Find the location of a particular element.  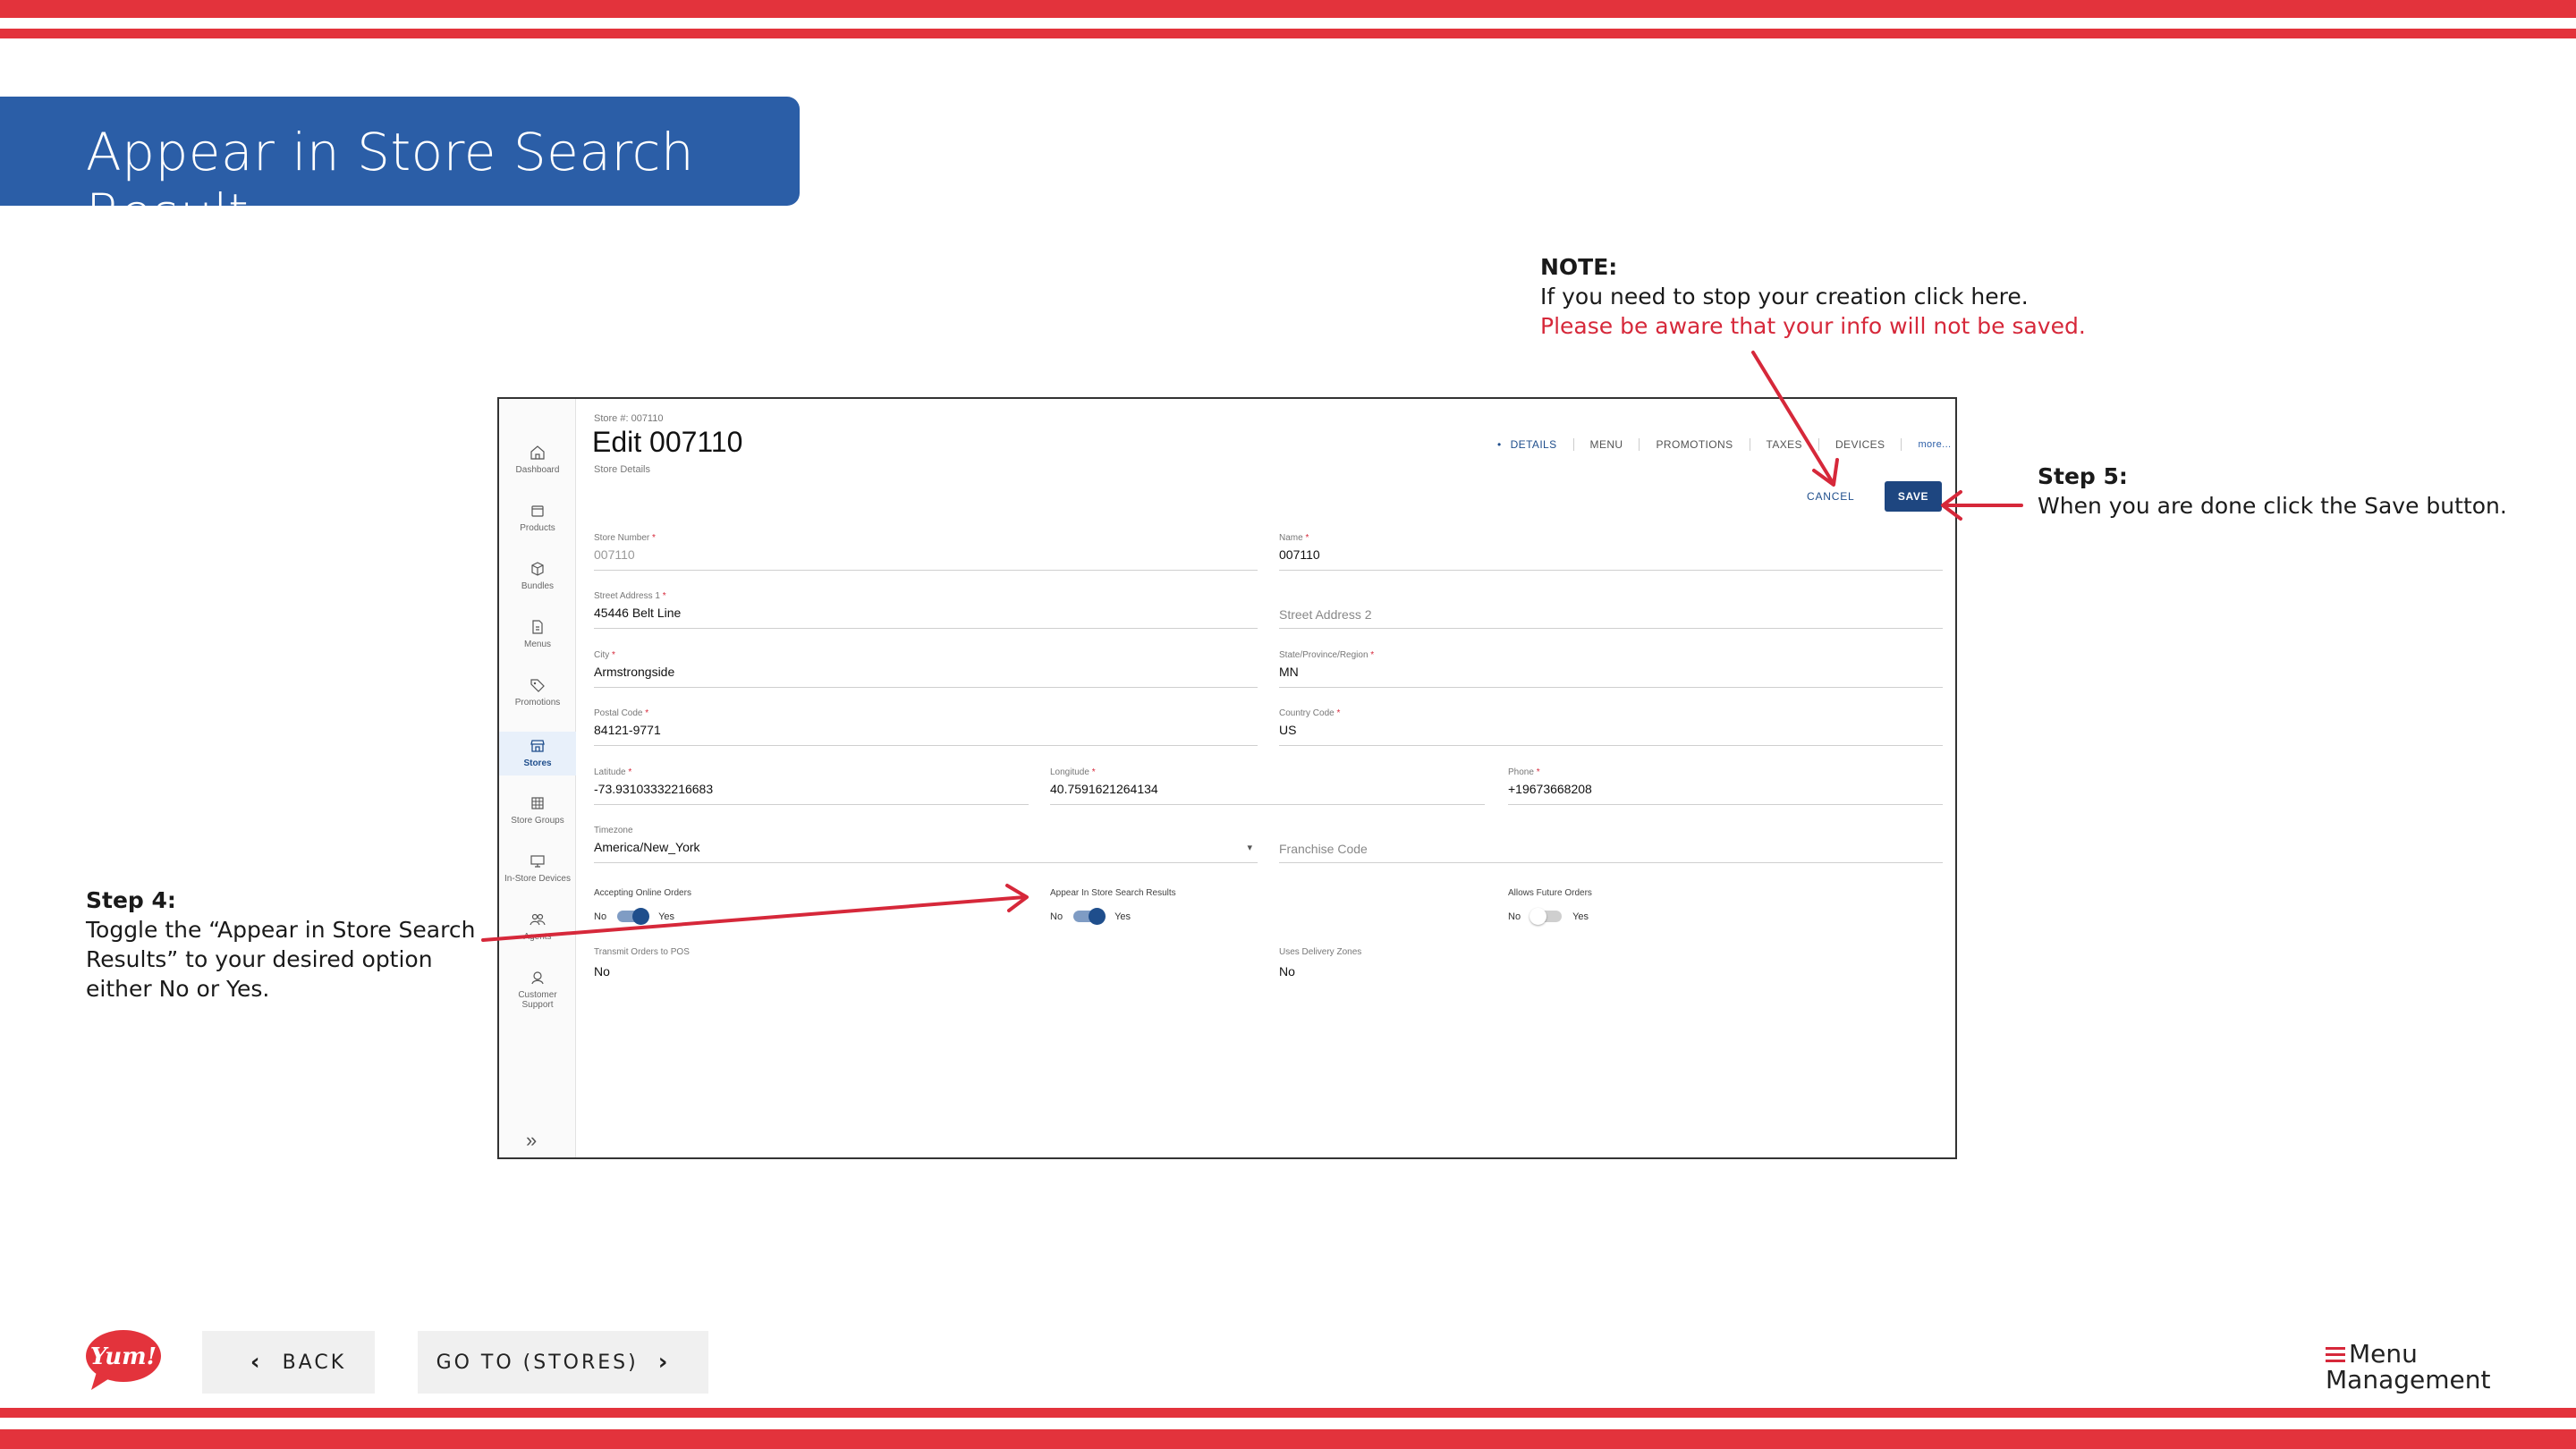

page-title: Edit 007110 is located at coordinates (667, 442).